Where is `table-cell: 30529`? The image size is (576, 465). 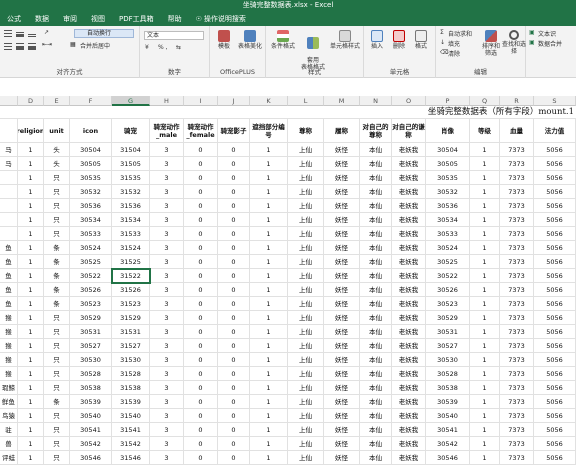 table-cell: 30529 is located at coordinates (91, 318).